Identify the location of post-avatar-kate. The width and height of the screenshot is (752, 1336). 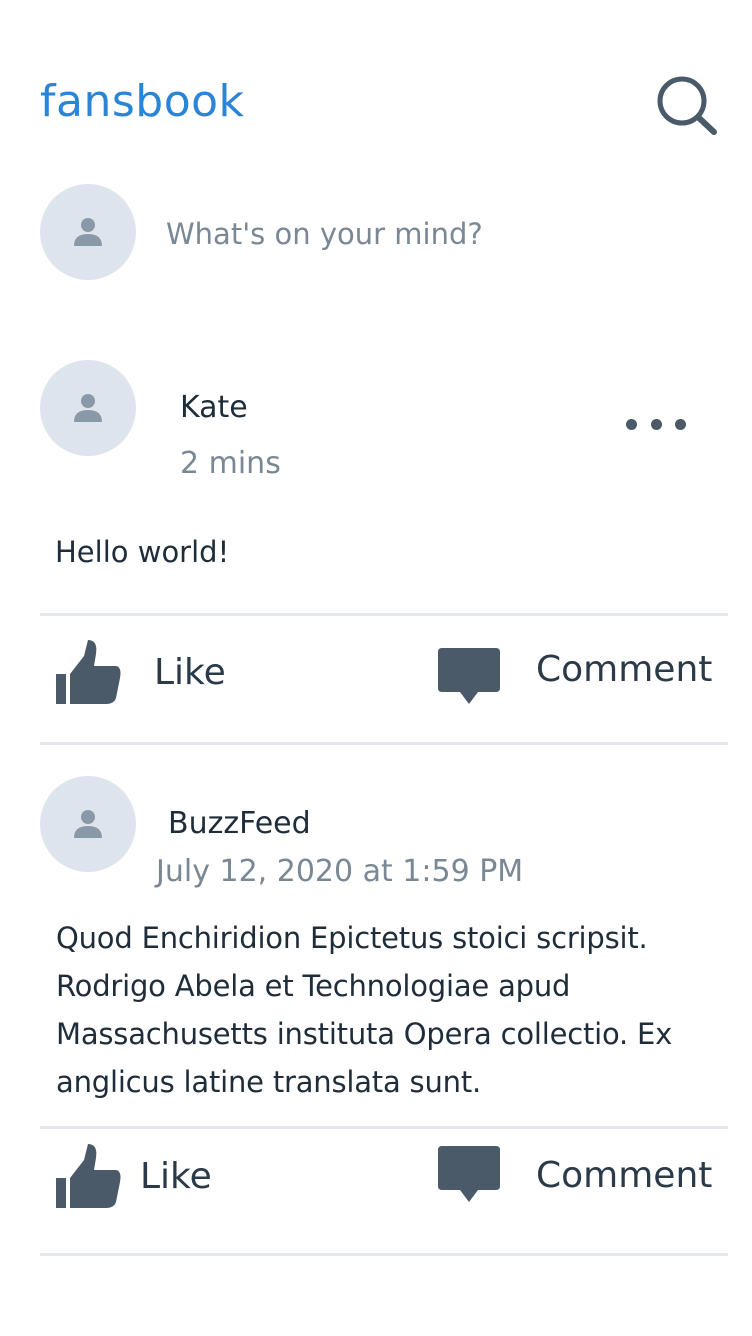
(88, 408).